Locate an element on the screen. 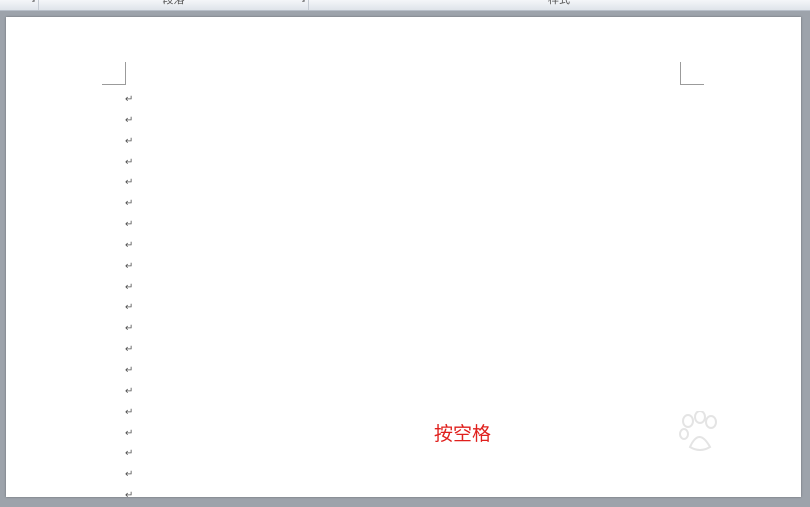  ribbon-group-styles: 样式 is located at coordinates (559, 5).